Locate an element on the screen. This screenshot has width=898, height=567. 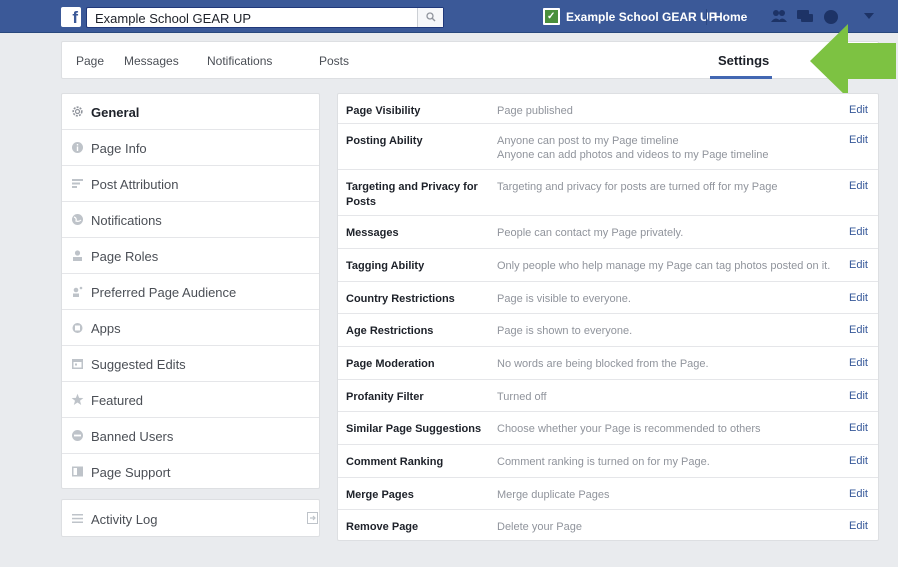
activity-log-link: Activity Log is located at coordinates (190, 518).